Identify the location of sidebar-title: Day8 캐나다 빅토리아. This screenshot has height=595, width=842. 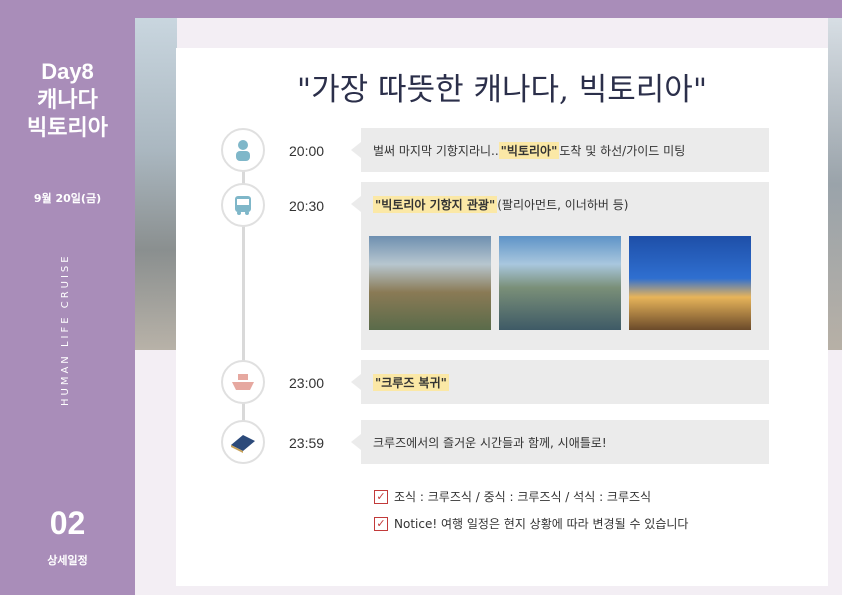
(67, 100).